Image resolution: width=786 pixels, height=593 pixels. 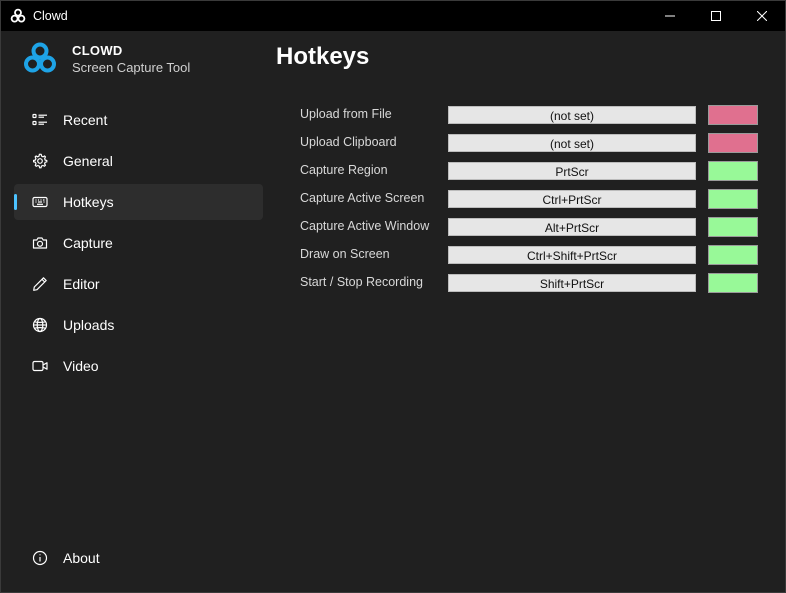 I want to click on globe-icon, so click(x=40, y=325).